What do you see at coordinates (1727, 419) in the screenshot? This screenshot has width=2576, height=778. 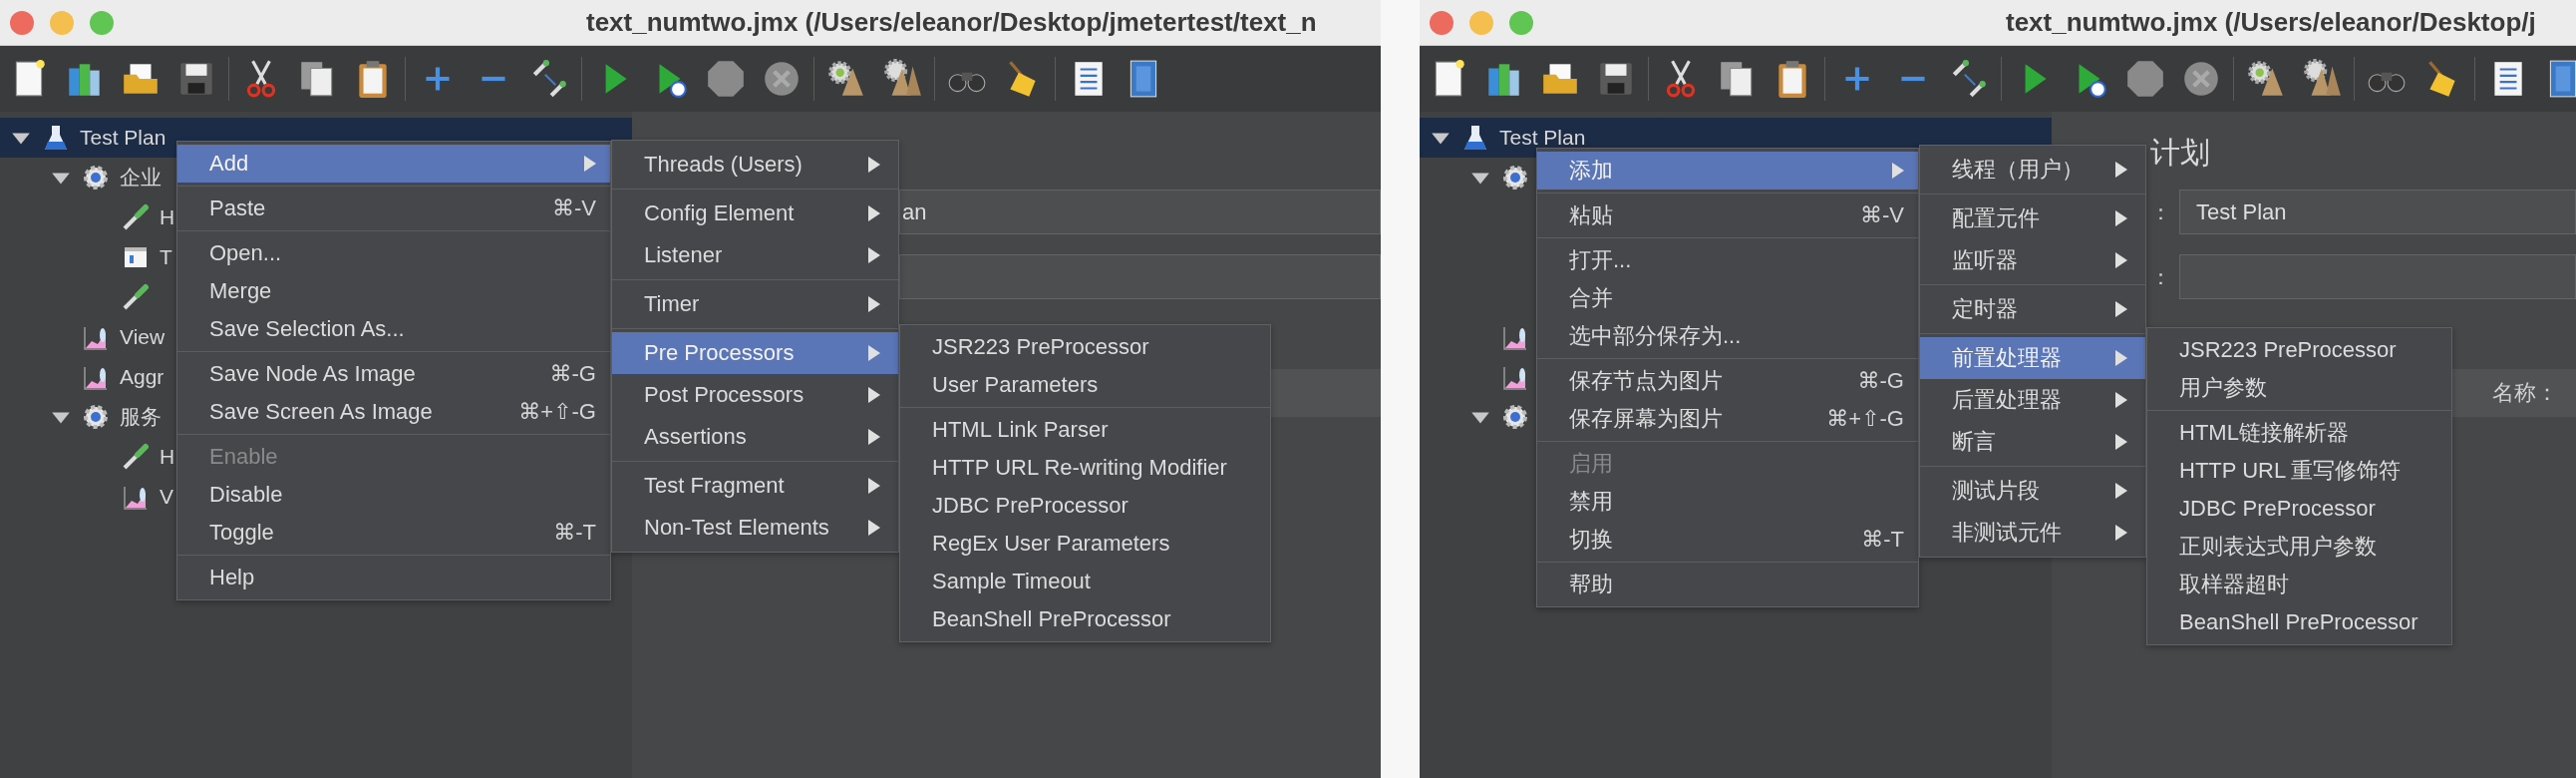 I see `menu-item: 保存屏幕为图片 ⌘+⇧-G` at bounding box center [1727, 419].